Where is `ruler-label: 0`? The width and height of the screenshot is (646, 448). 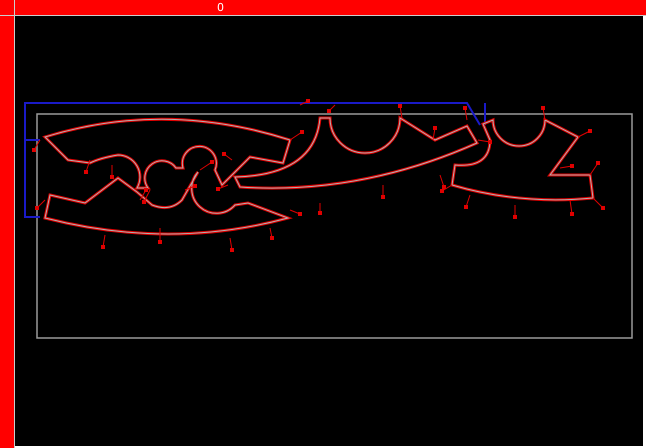
ruler-label: 0 is located at coordinates (220, 7).